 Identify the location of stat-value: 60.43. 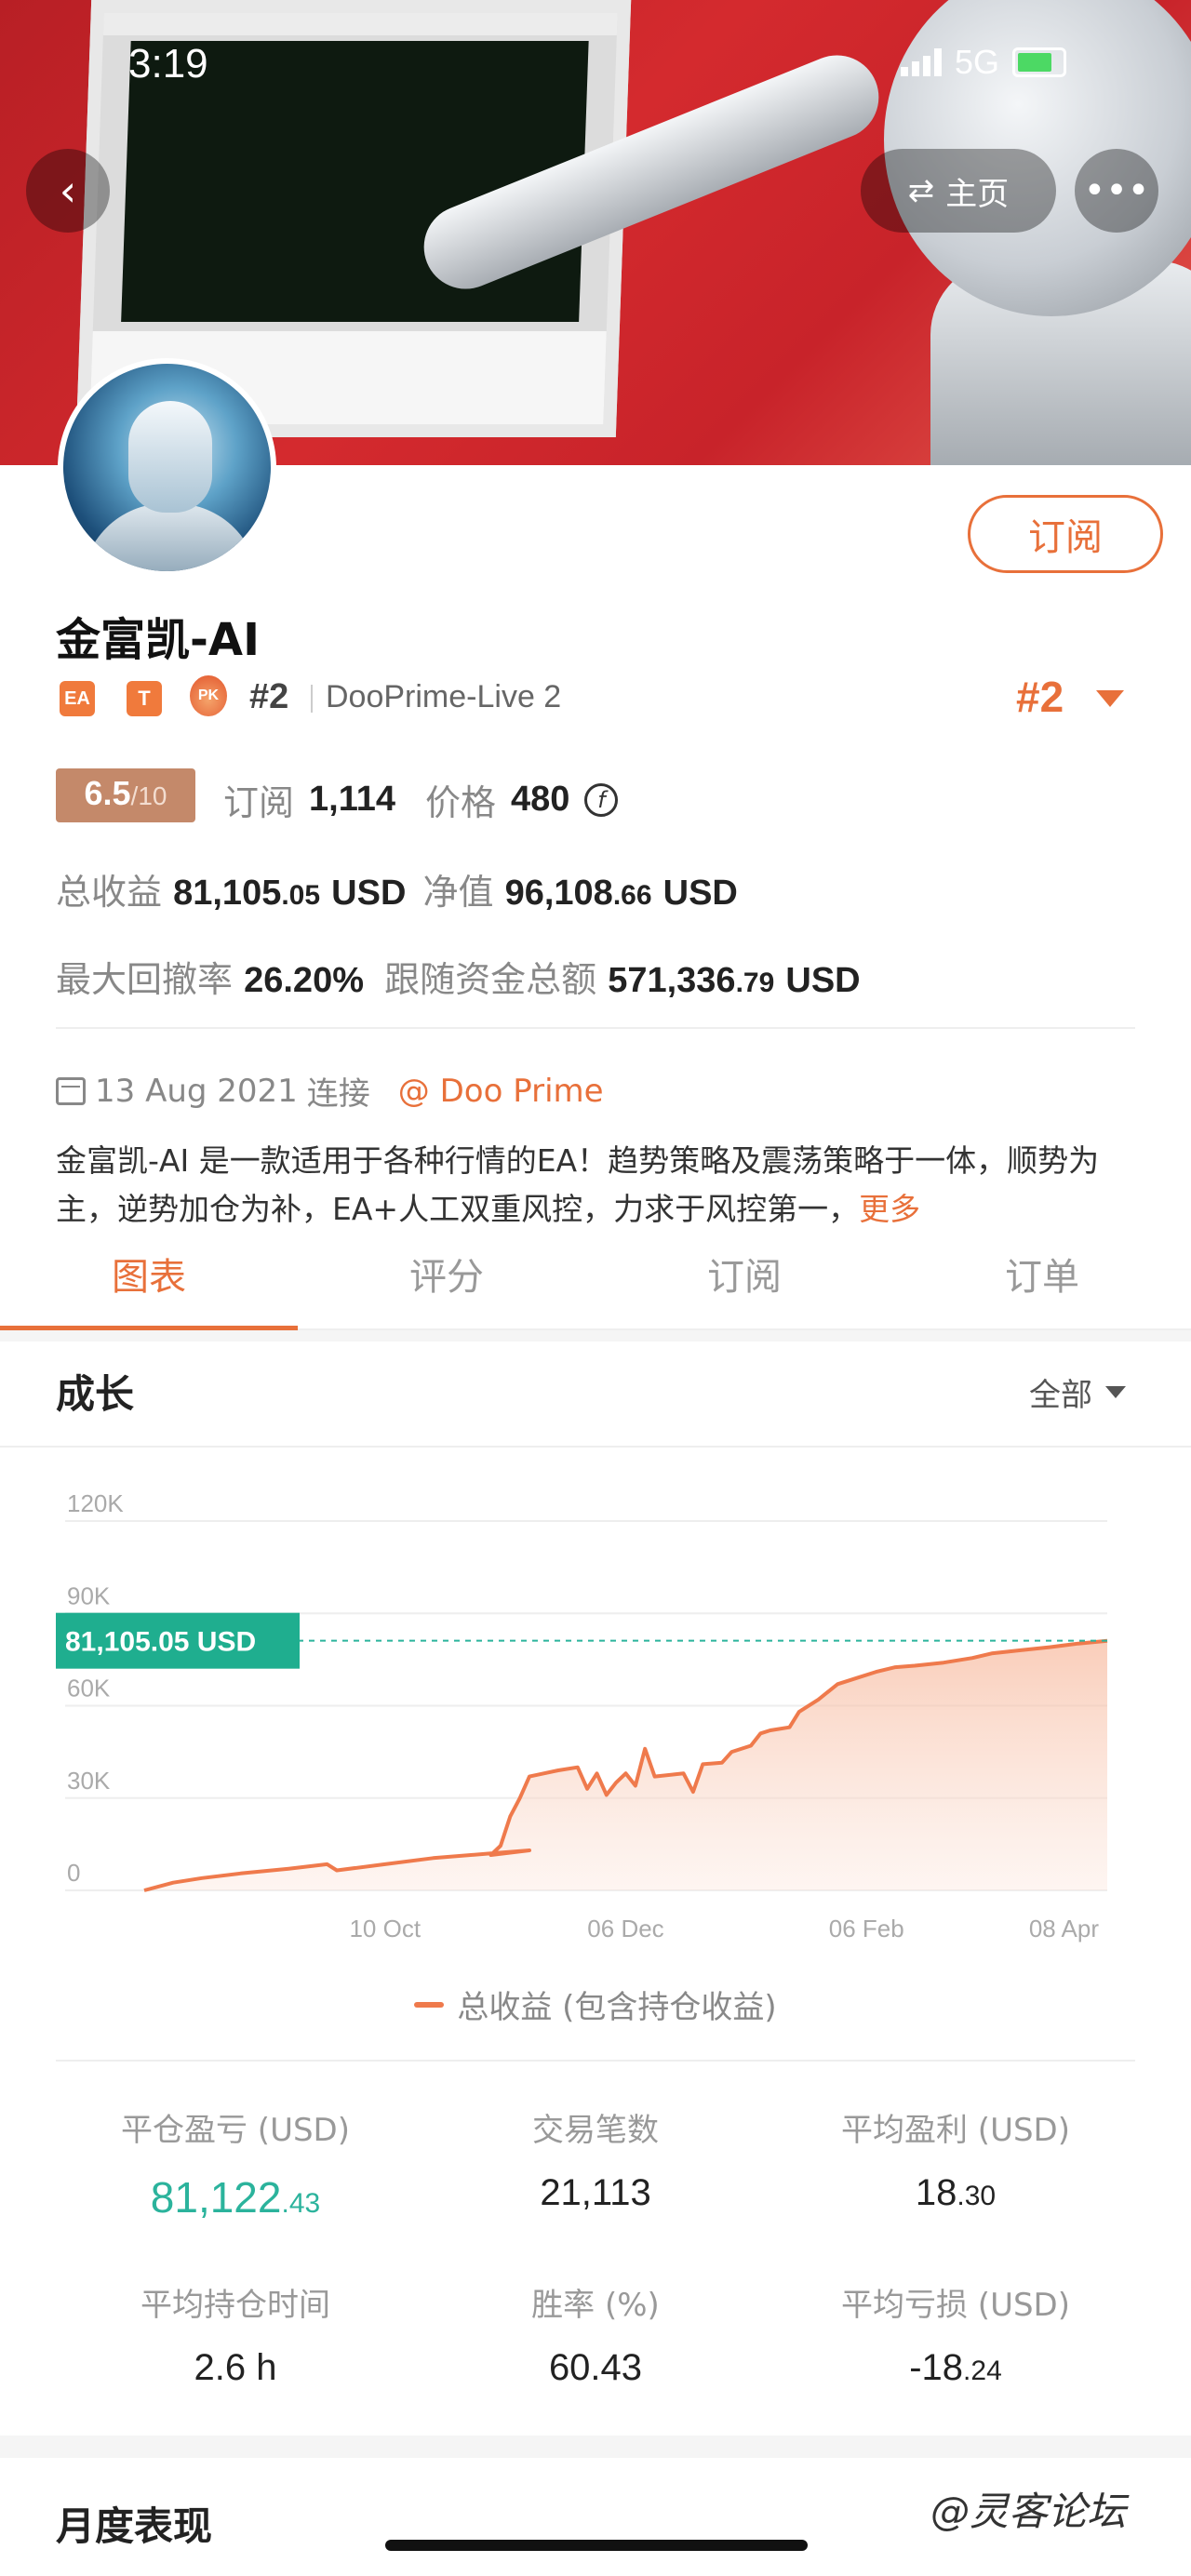
(595, 2368).